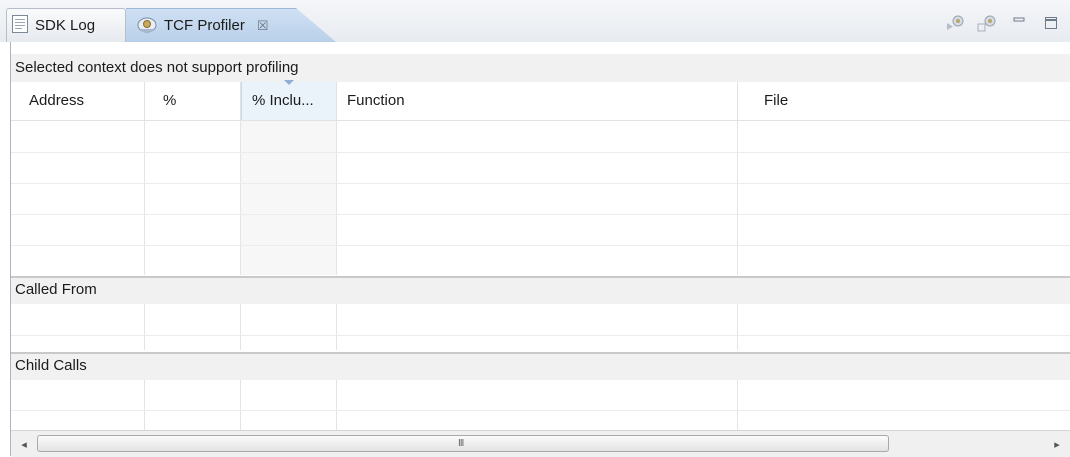  What do you see at coordinates (987, 23) in the screenshot?
I see `profiler-configure-icon` at bounding box center [987, 23].